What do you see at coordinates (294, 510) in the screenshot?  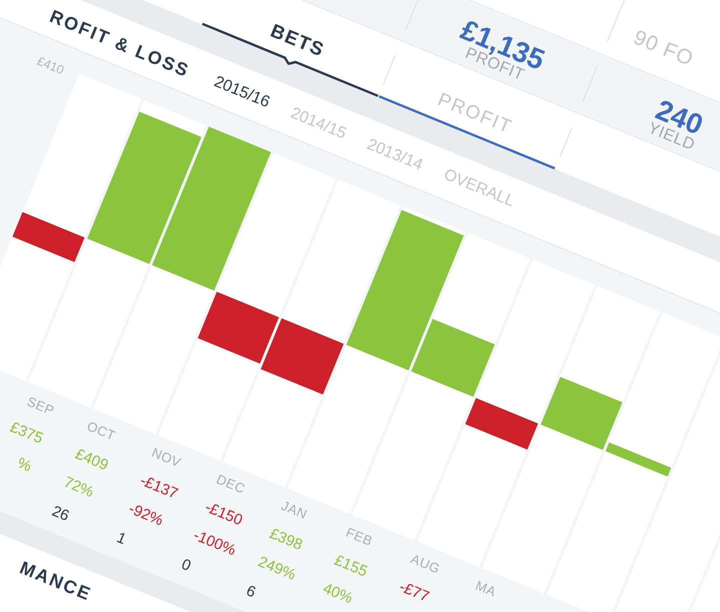 I see `month-label: JAN` at bounding box center [294, 510].